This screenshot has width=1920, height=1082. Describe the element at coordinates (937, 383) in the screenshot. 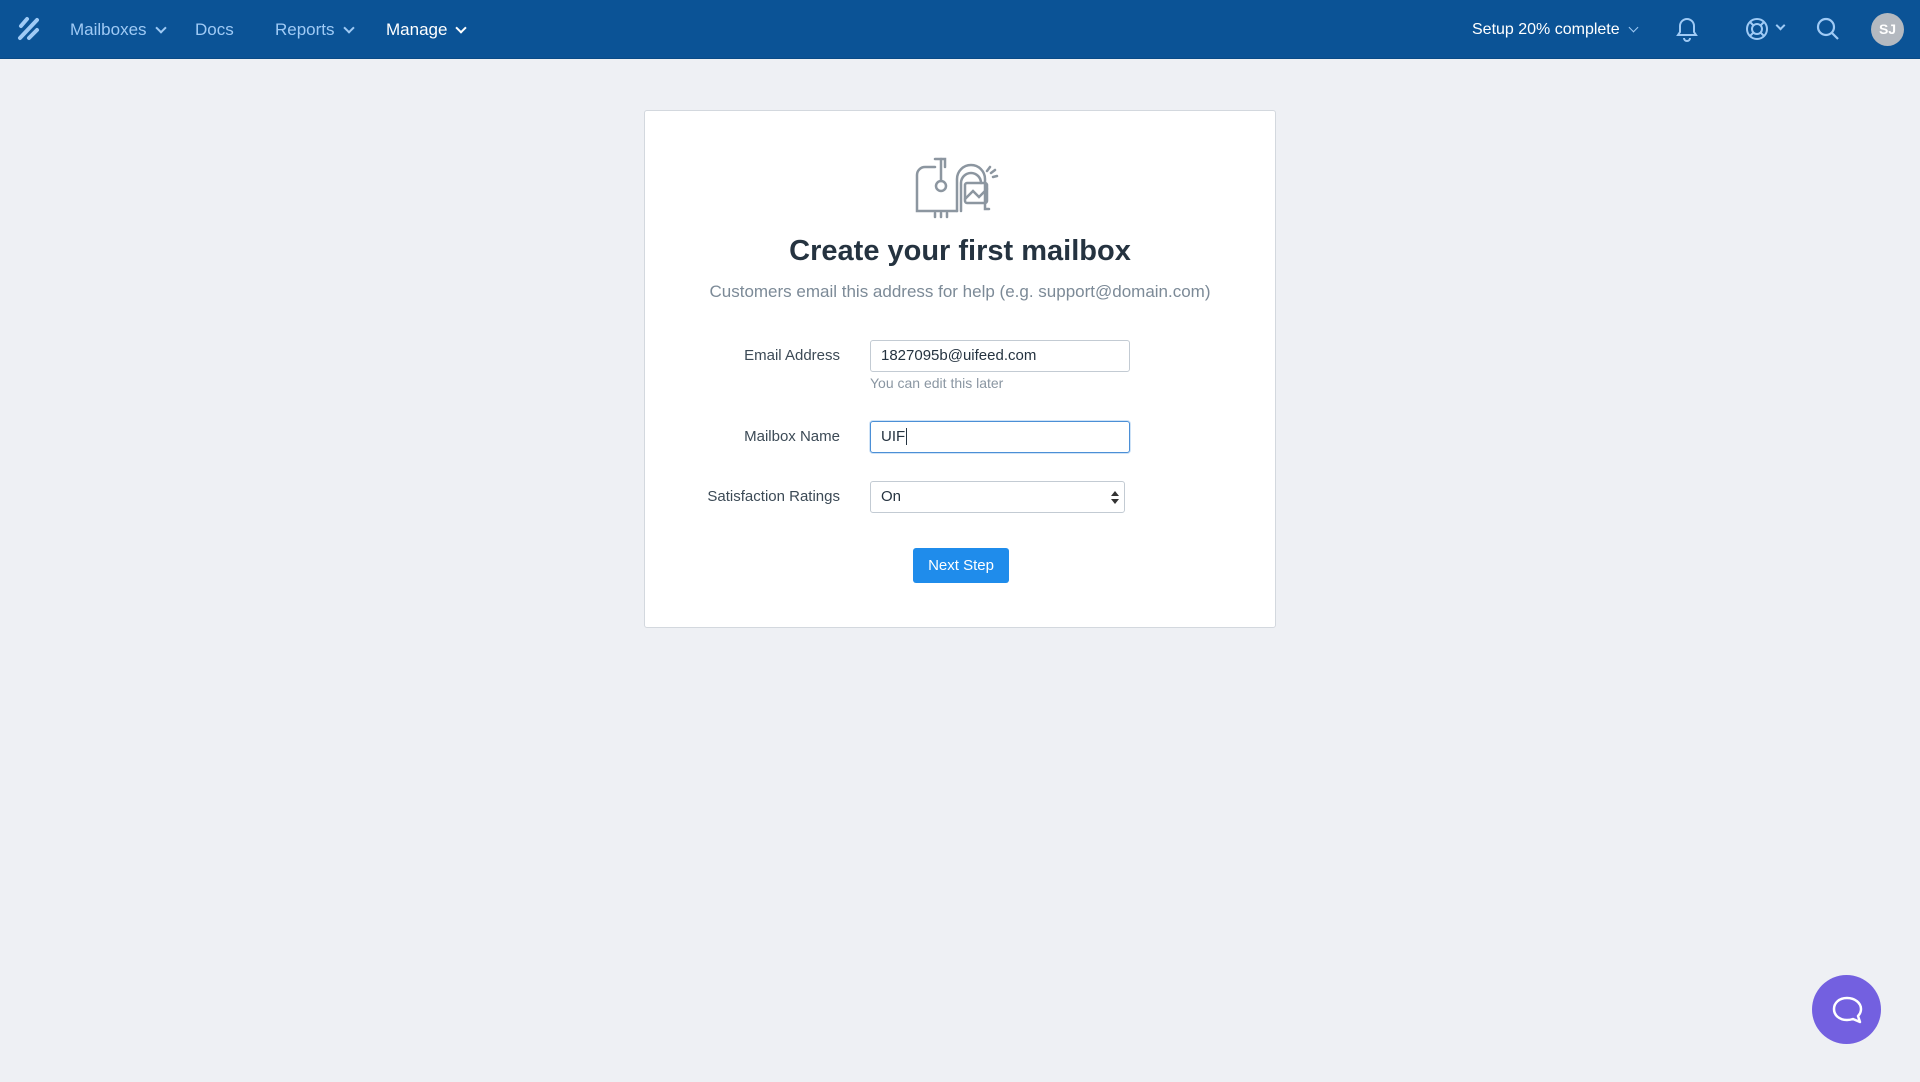

I see `email-hint: You can edit this later` at that location.